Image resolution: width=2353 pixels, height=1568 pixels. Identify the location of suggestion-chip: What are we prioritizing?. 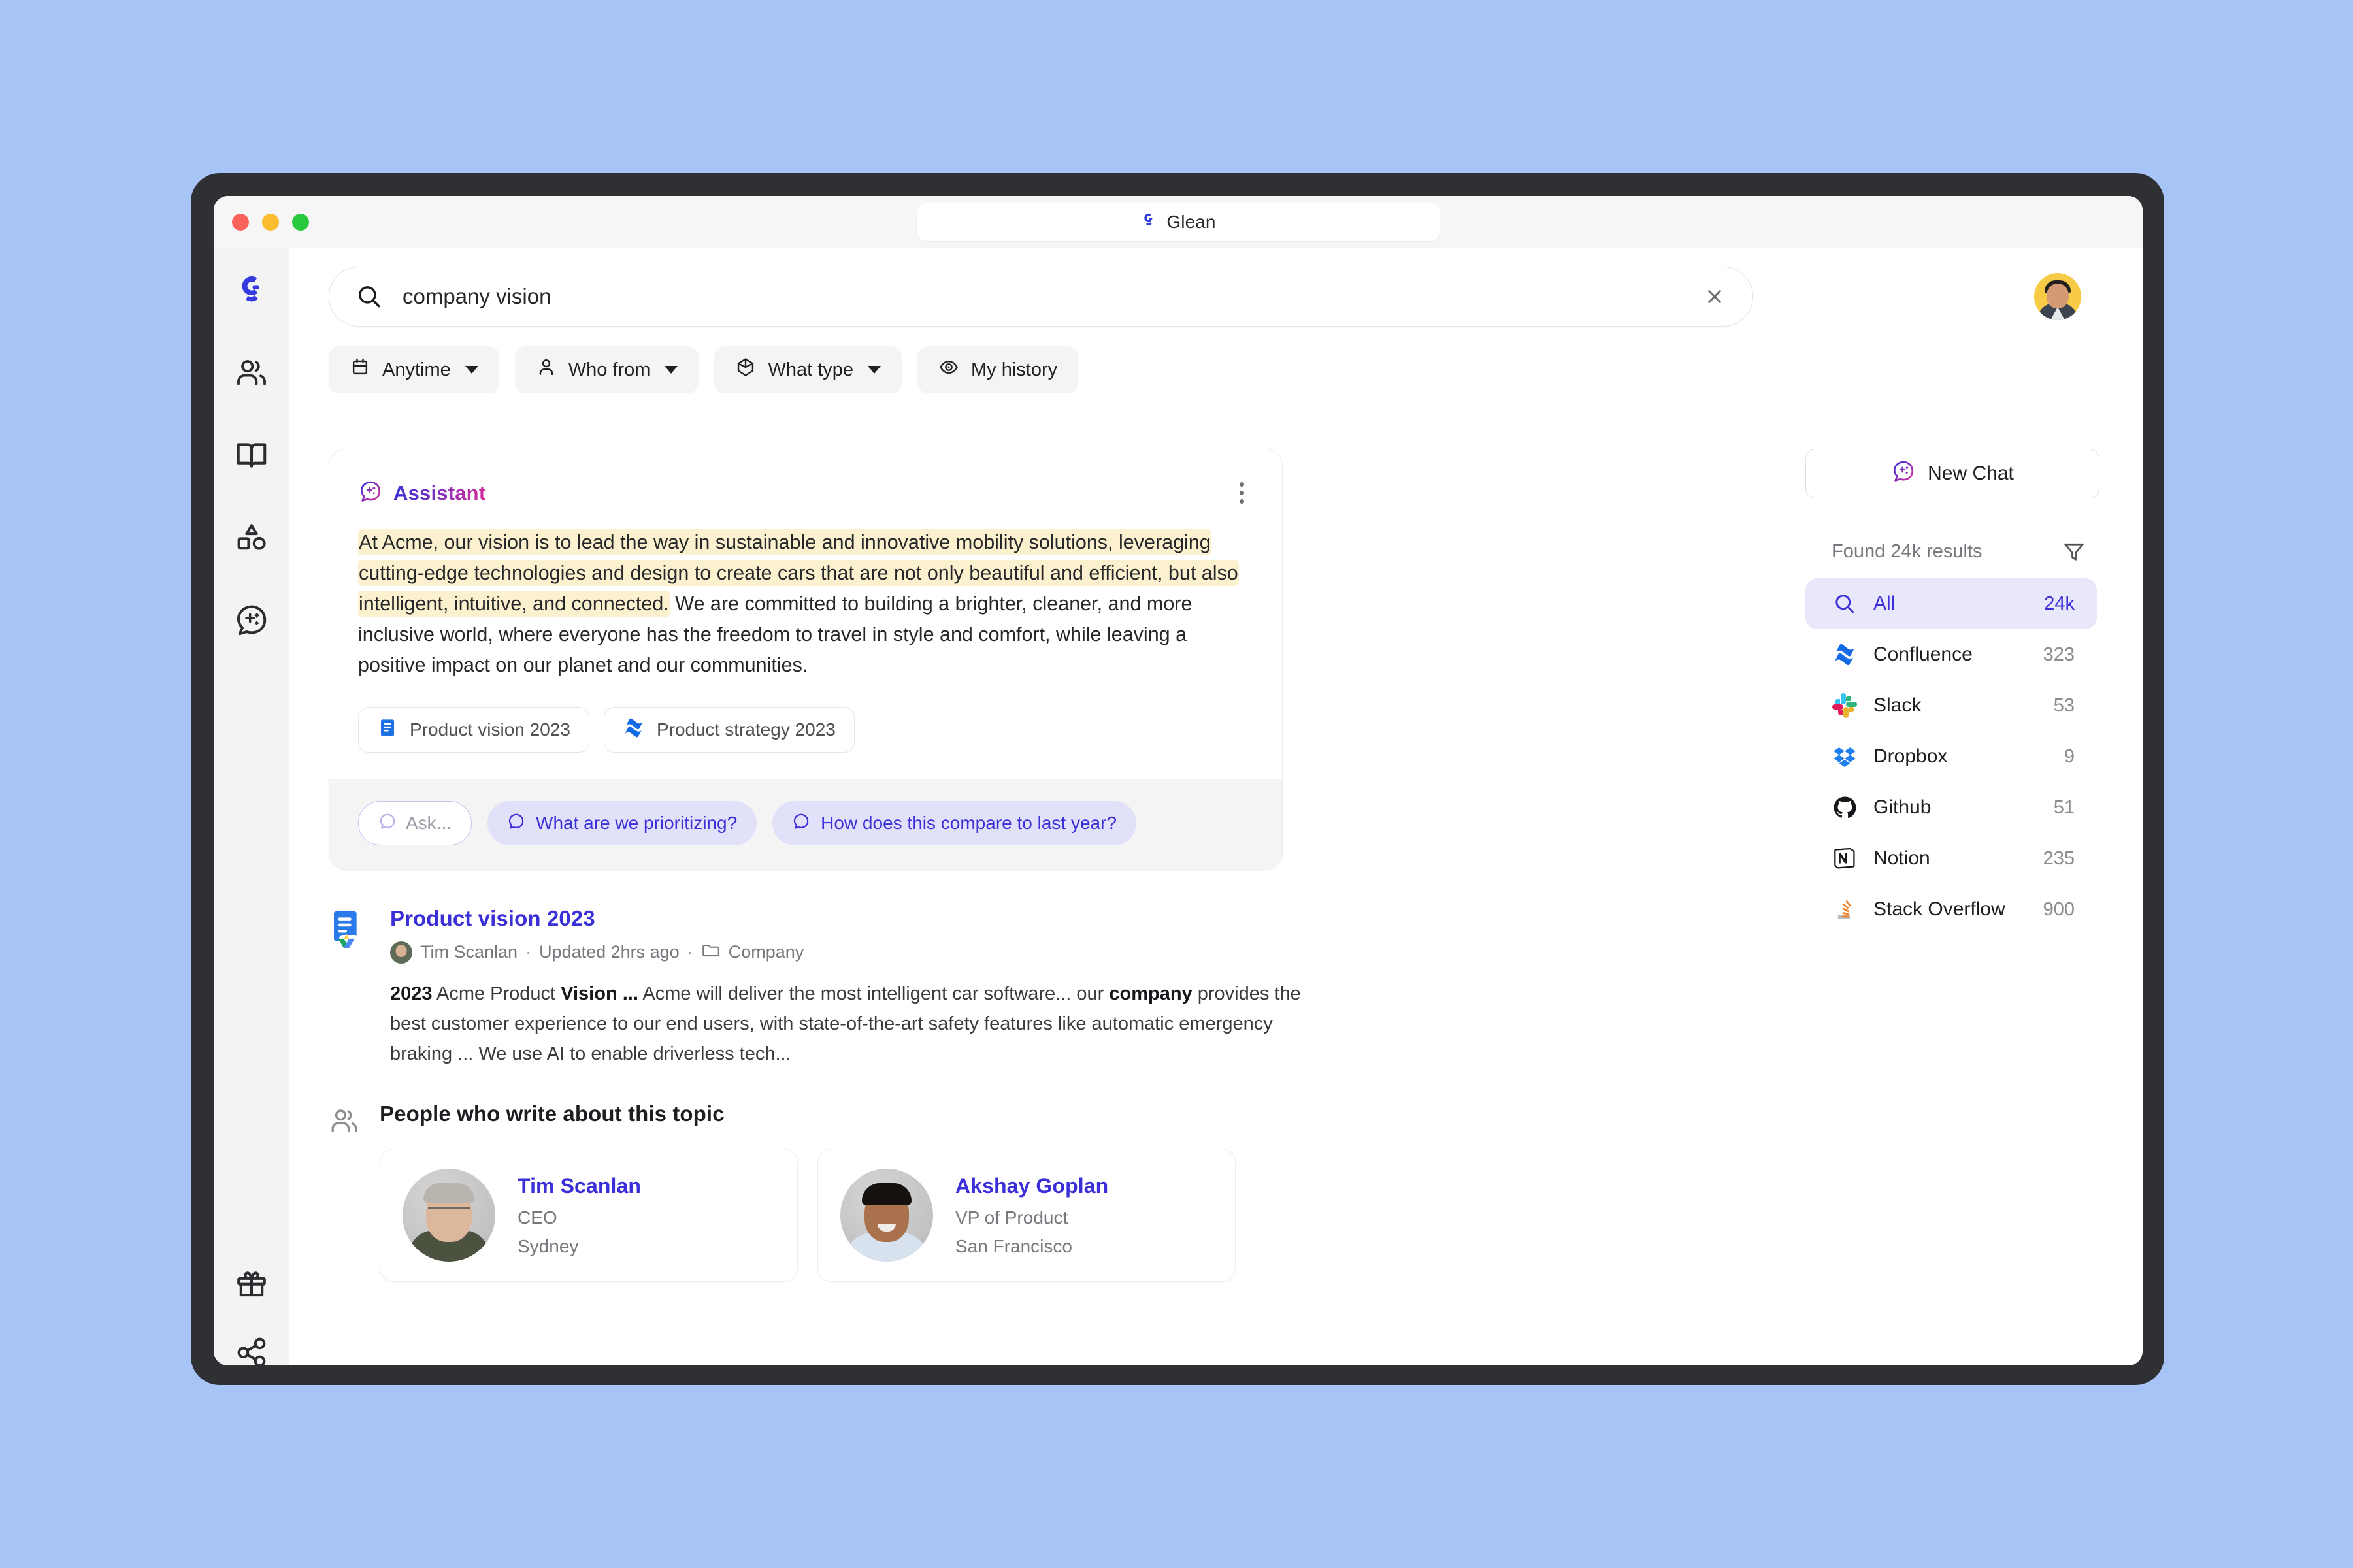
(622, 823).